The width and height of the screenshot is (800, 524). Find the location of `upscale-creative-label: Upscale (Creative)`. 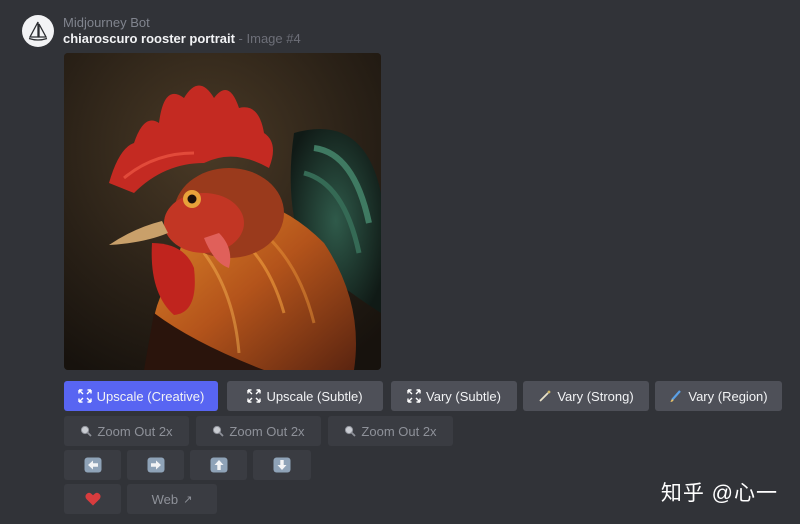

upscale-creative-label: Upscale (Creative) is located at coordinates (150, 396).